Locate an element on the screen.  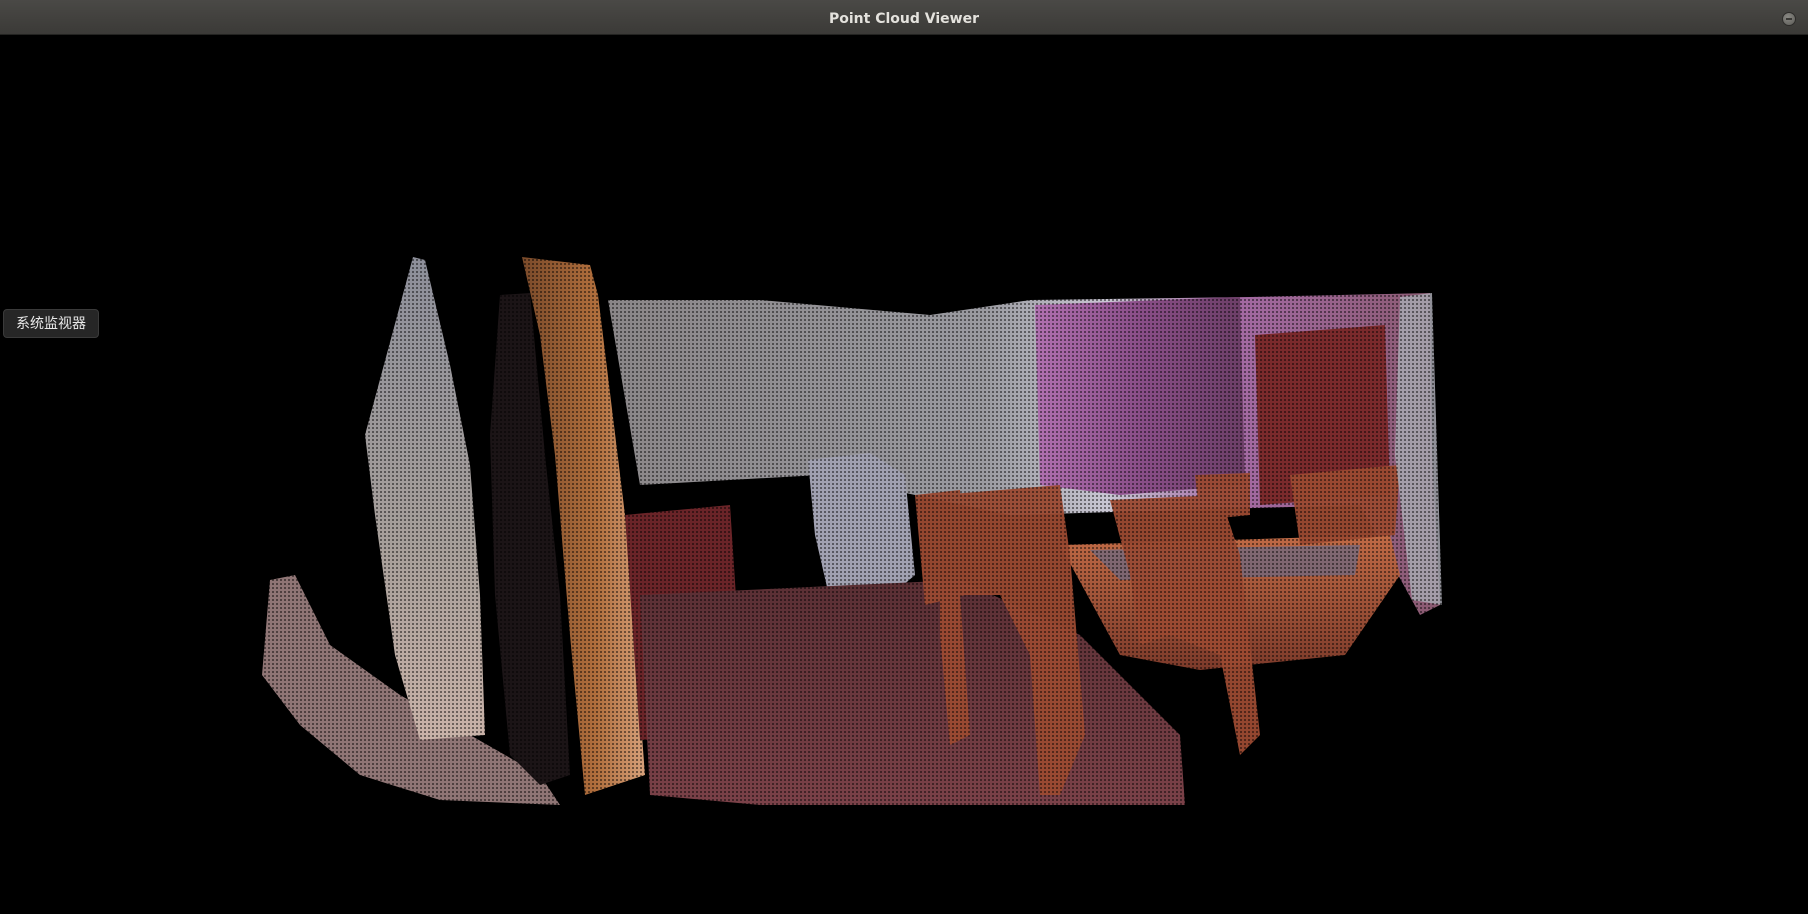
window-titlebar: Point Cloud Viewer is located at coordinates (904, 17).